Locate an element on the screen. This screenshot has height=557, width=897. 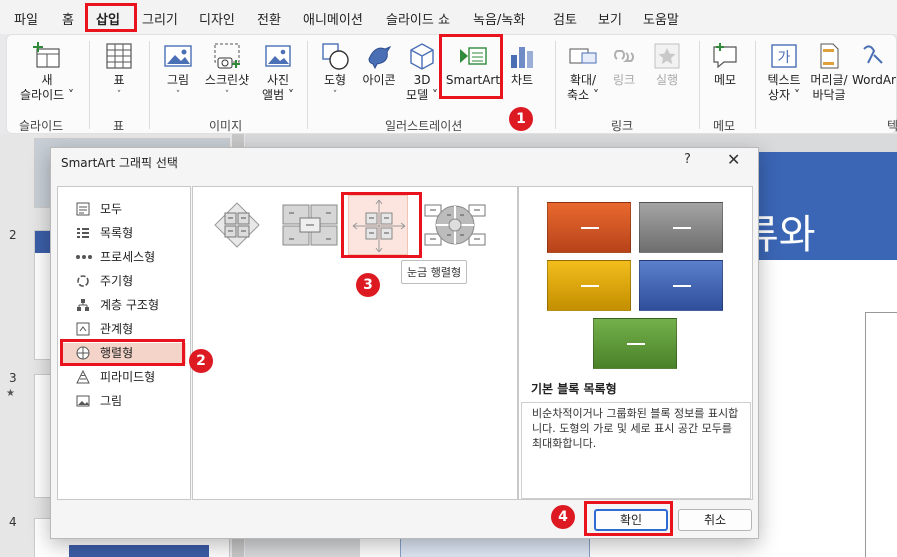
link-button: 링크 is located at coordinates (624, 64).